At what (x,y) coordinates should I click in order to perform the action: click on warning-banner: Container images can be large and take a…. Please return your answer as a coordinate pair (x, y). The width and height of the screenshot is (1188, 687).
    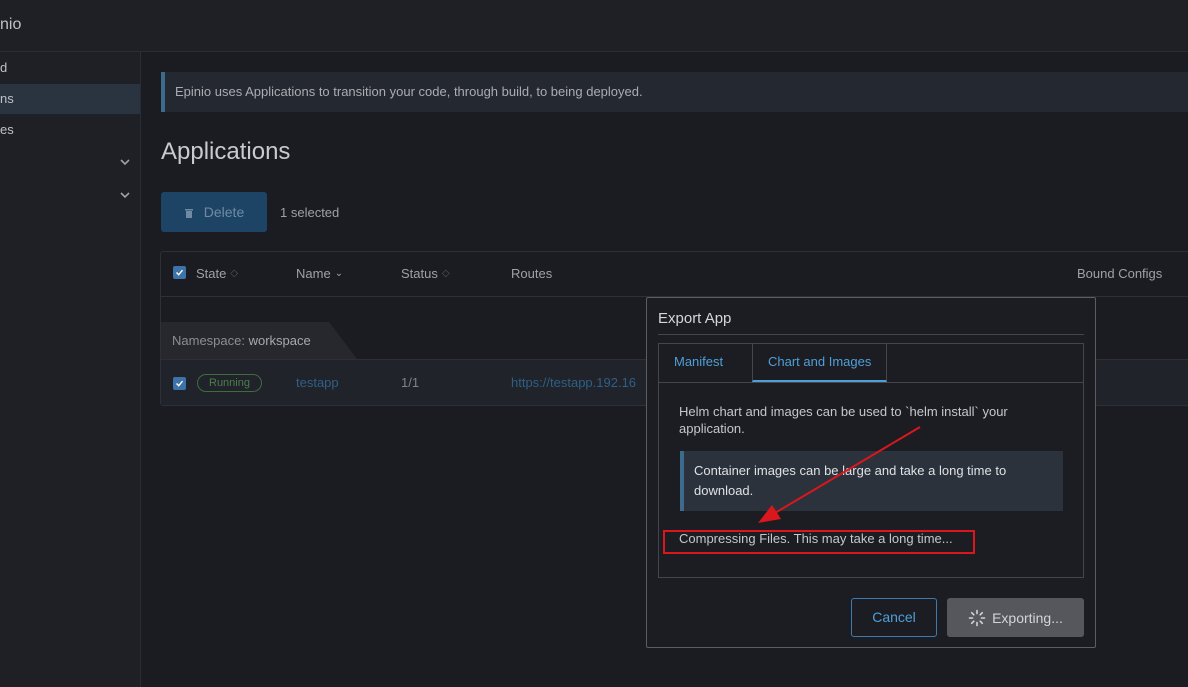
    Looking at the image, I should click on (871, 481).